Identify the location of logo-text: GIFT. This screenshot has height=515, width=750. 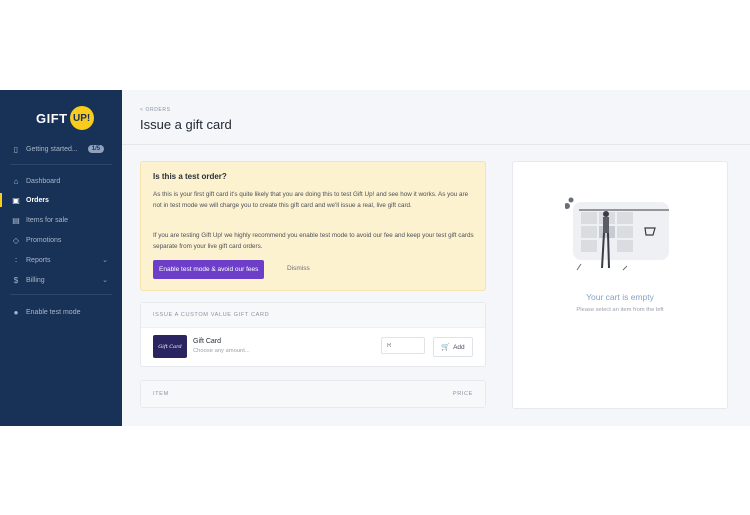
(52, 118).